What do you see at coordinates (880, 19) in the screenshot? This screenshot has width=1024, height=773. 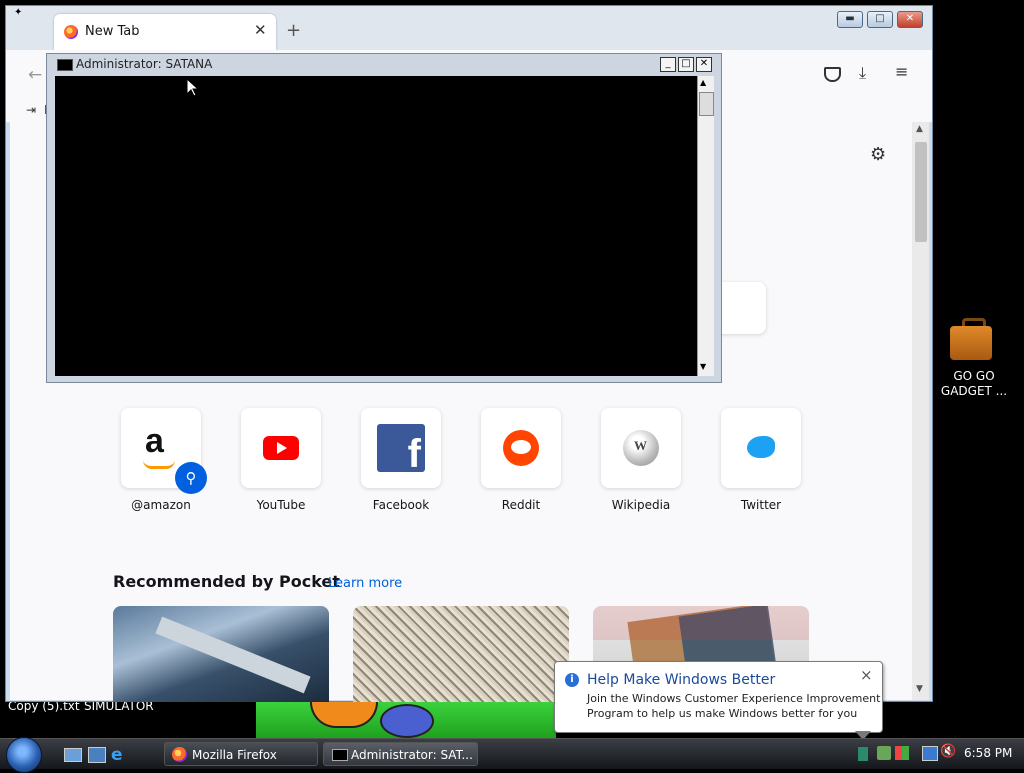 I see `maximize-button: □` at bounding box center [880, 19].